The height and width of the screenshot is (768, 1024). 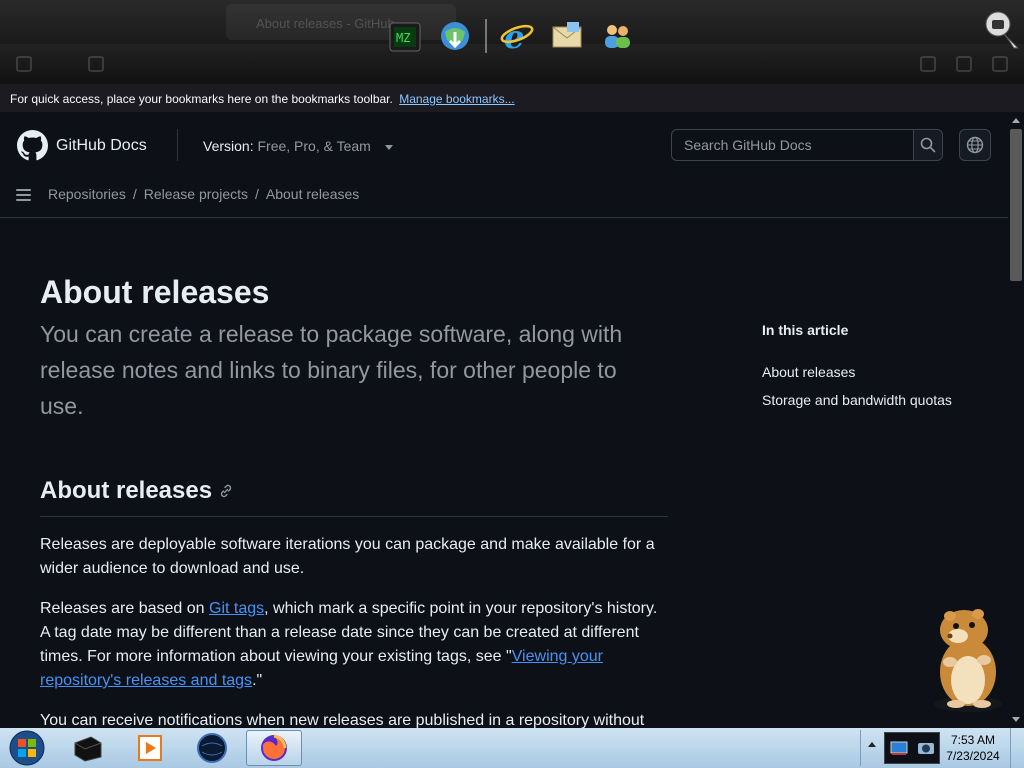 I want to click on search-button, so click(x=927, y=145).